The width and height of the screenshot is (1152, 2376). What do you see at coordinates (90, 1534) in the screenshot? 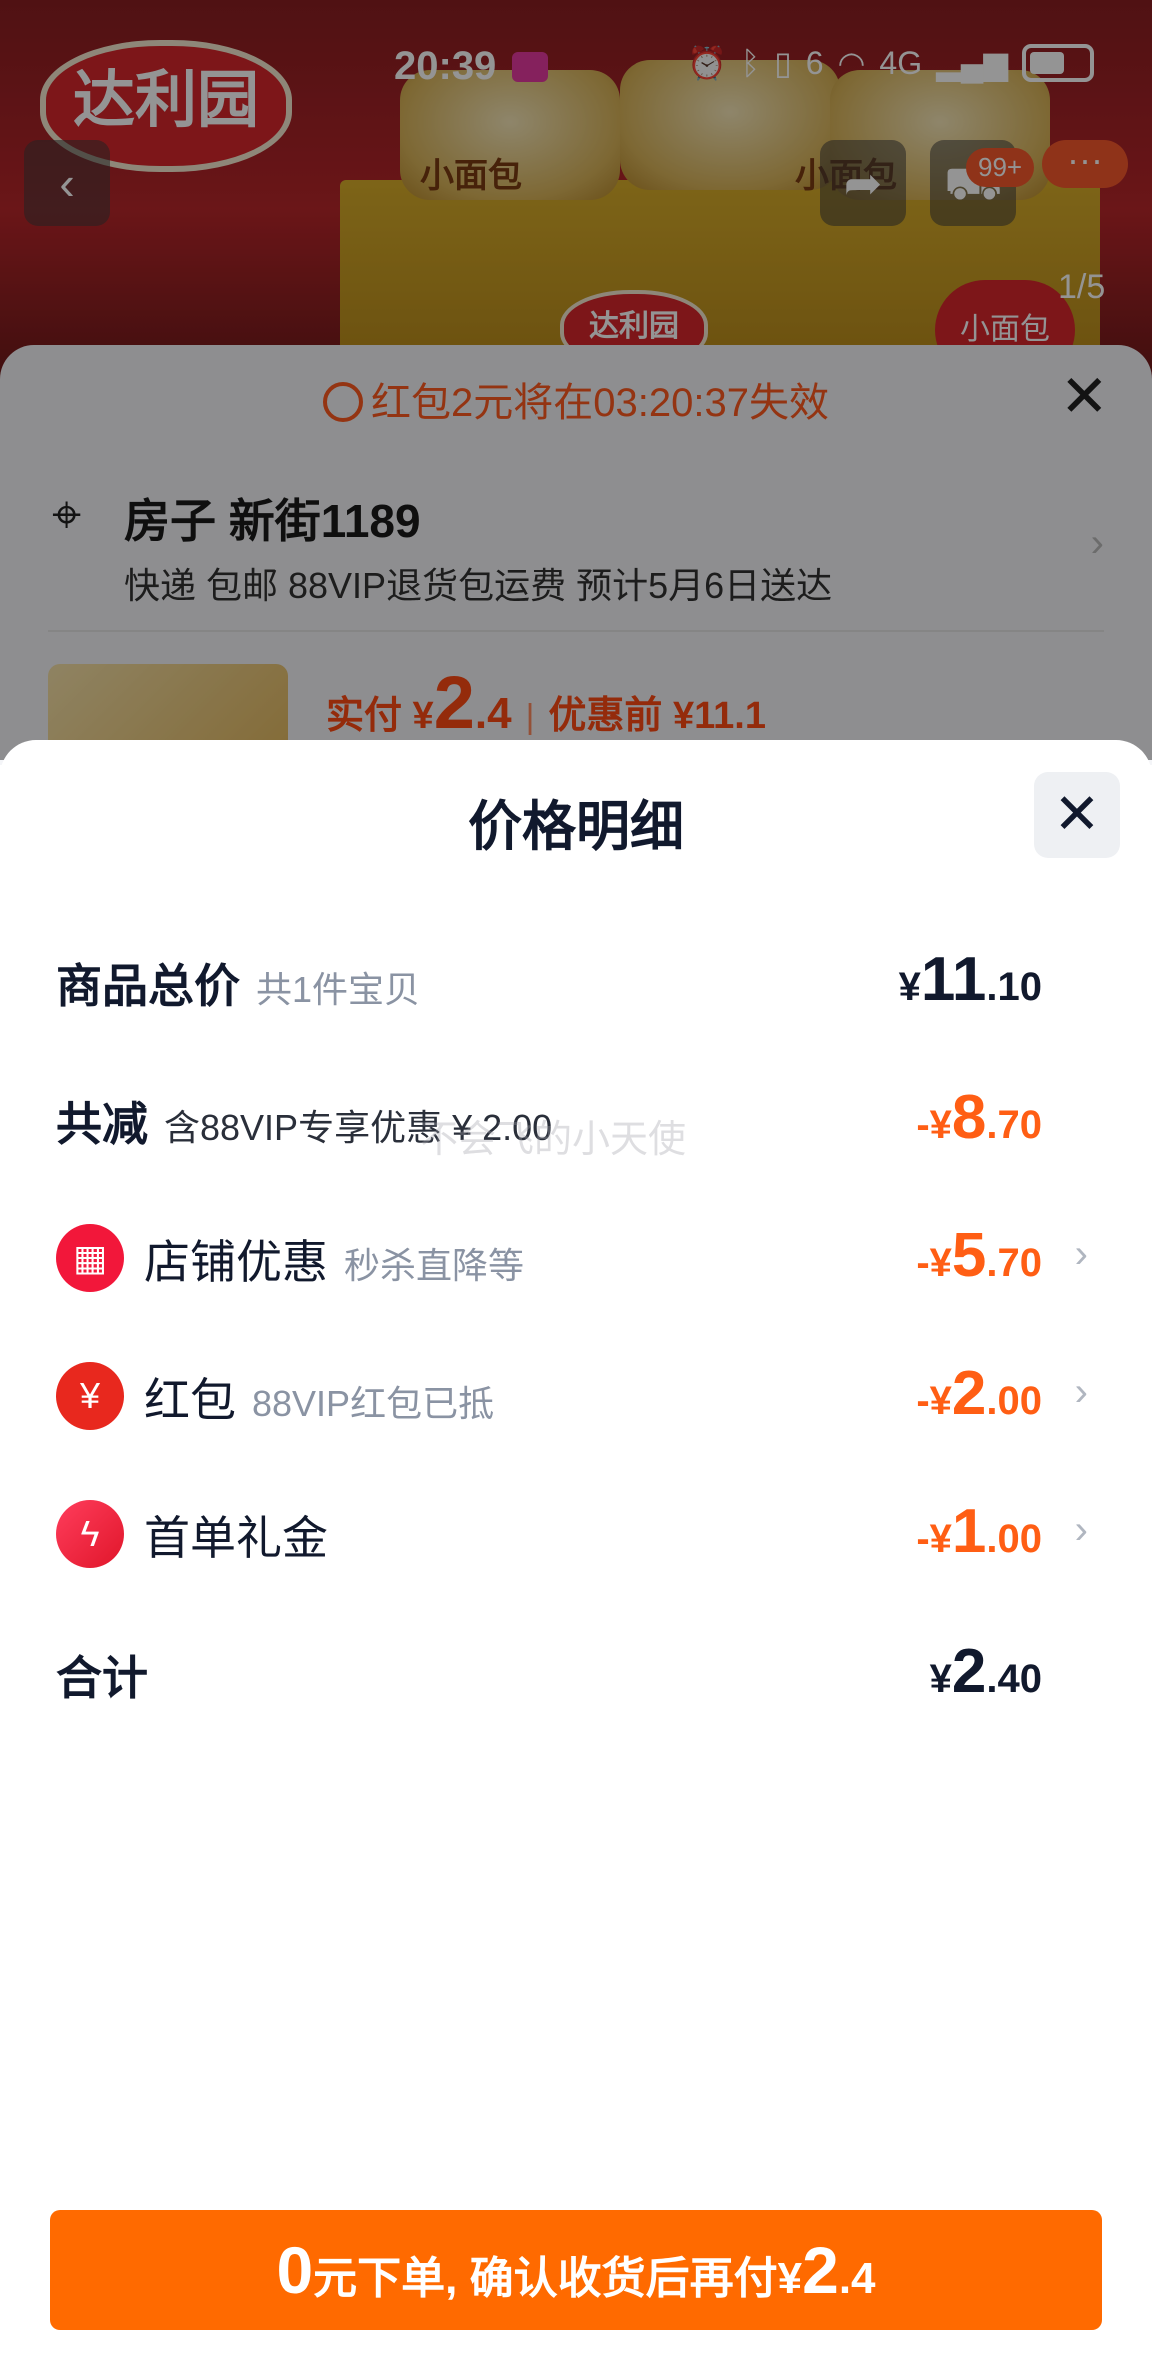
I see `lightning-icon: ϟ` at bounding box center [90, 1534].